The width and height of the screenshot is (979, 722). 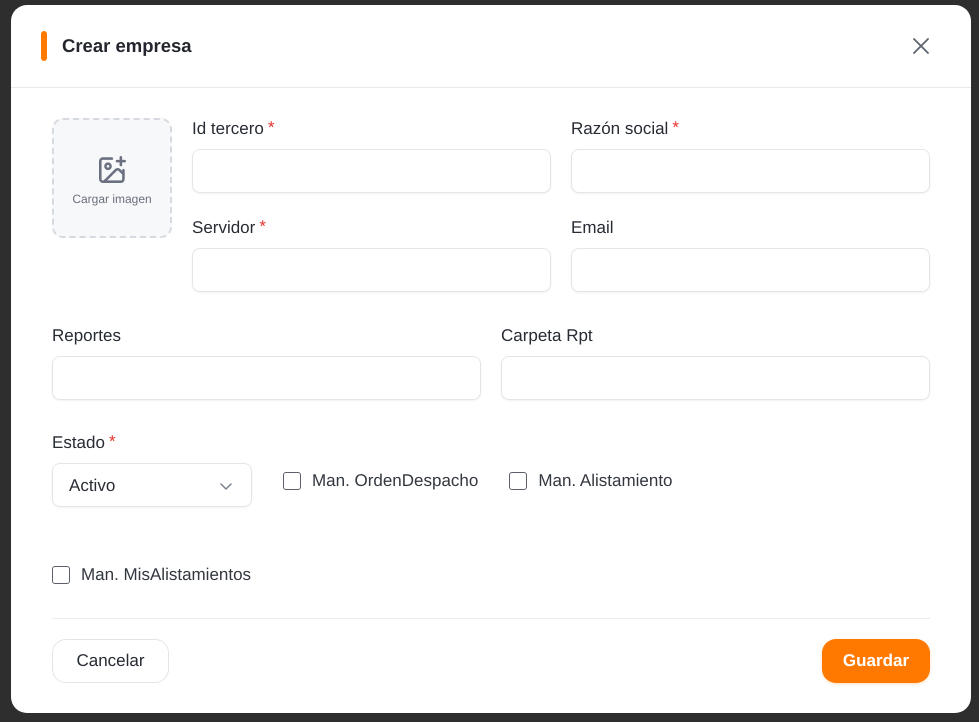 What do you see at coordinates (110, 661) in the screenshot?
I see `cancel-button: Cancelar` at bounding box center [110, 661].